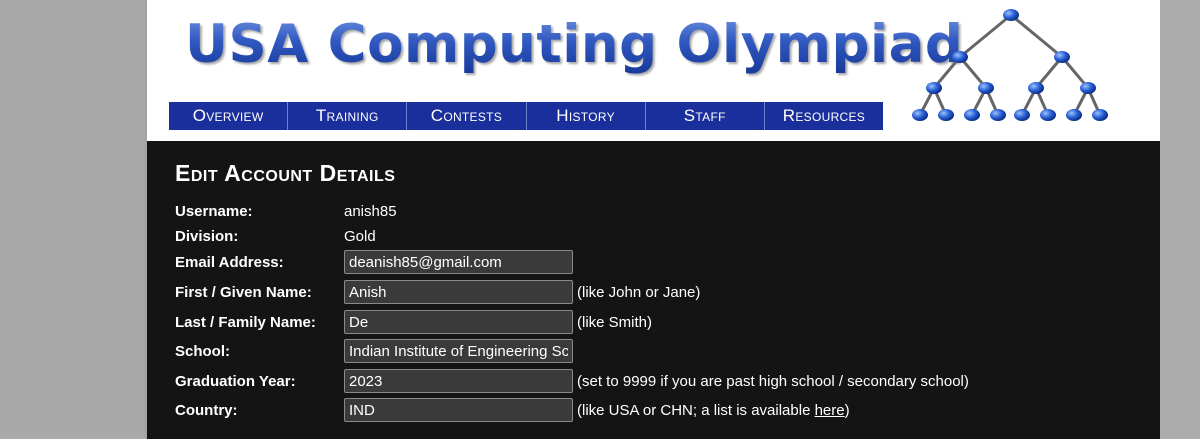  Describe the element at coordinates (229, 116) in the screenshot. I see `nav-overview: Overview` at that location.